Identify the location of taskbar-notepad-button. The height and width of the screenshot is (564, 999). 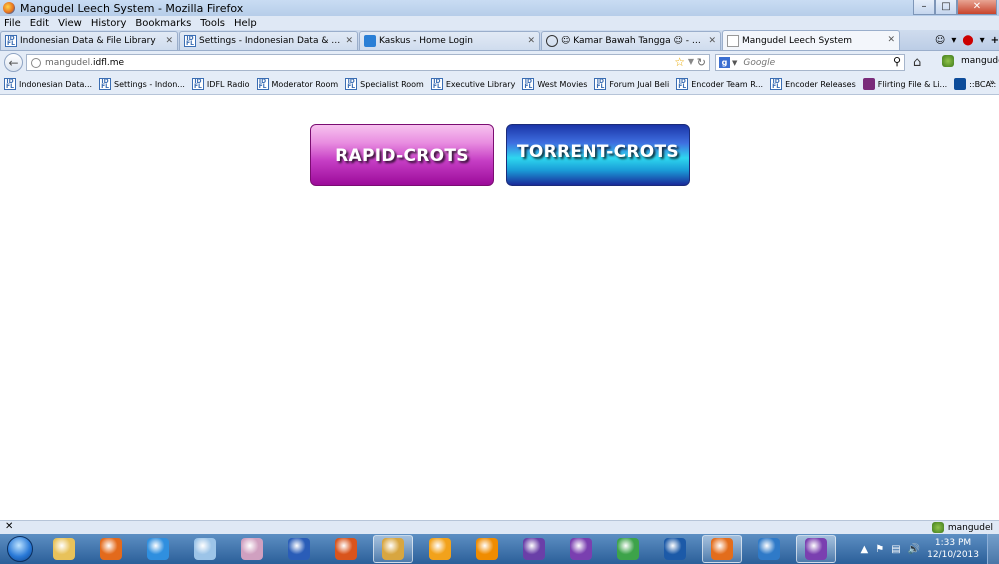
(205, 549).